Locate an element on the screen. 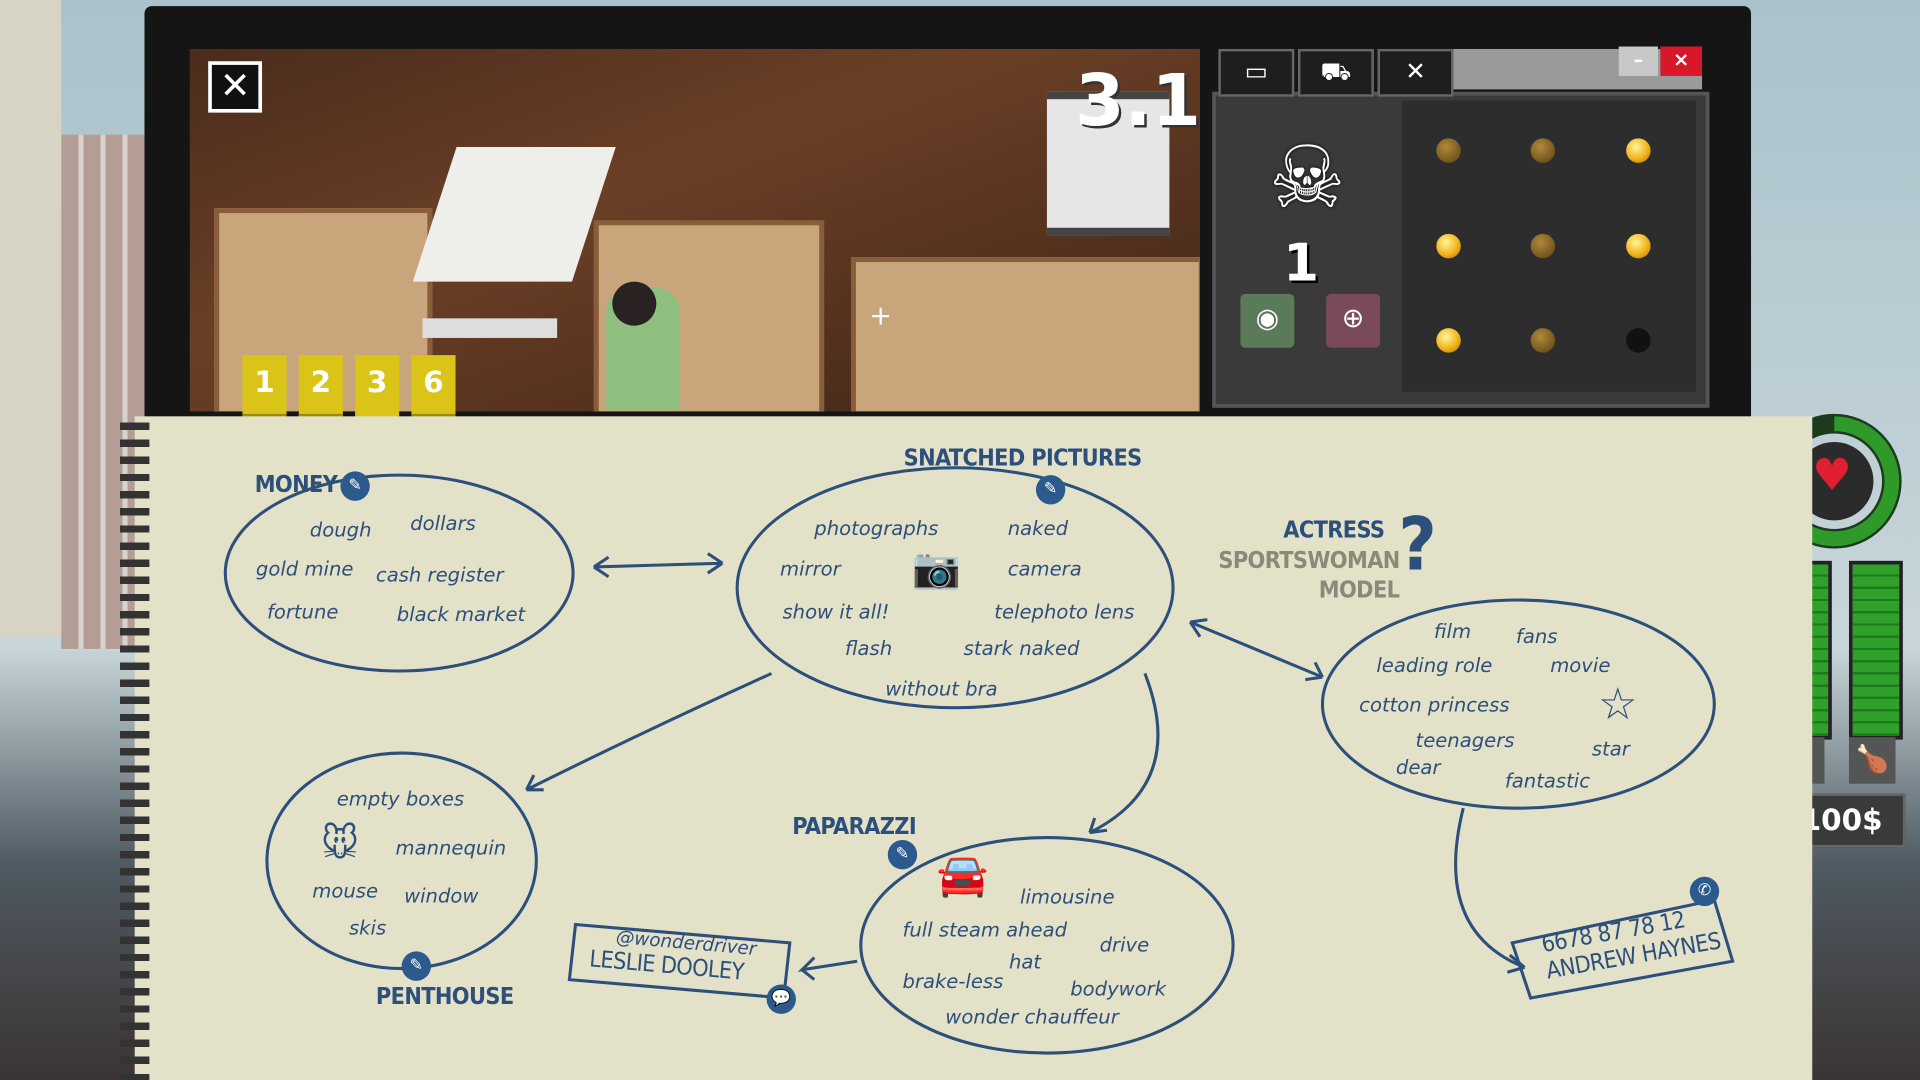 This screenshot has height=1080, width=1920. word: fortune is located at coordinates (303, 611).